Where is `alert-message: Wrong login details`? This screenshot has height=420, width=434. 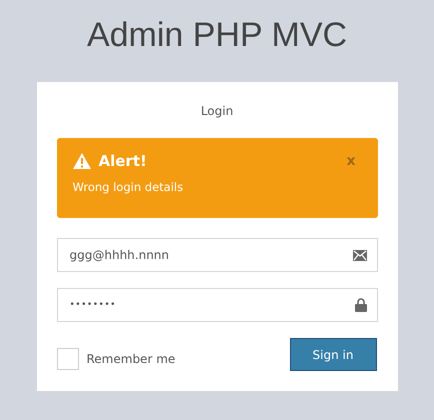 alert-message: Wrong login details is located at coordinates (128, 187).